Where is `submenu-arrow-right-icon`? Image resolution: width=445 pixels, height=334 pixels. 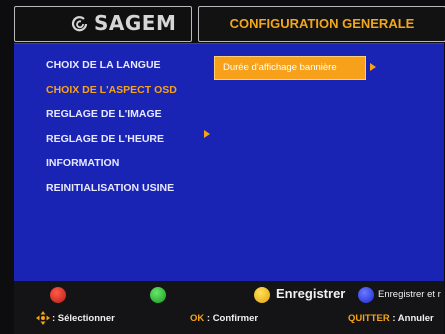
submenu-arrow-right-icon is located at coordinates (373, 67).